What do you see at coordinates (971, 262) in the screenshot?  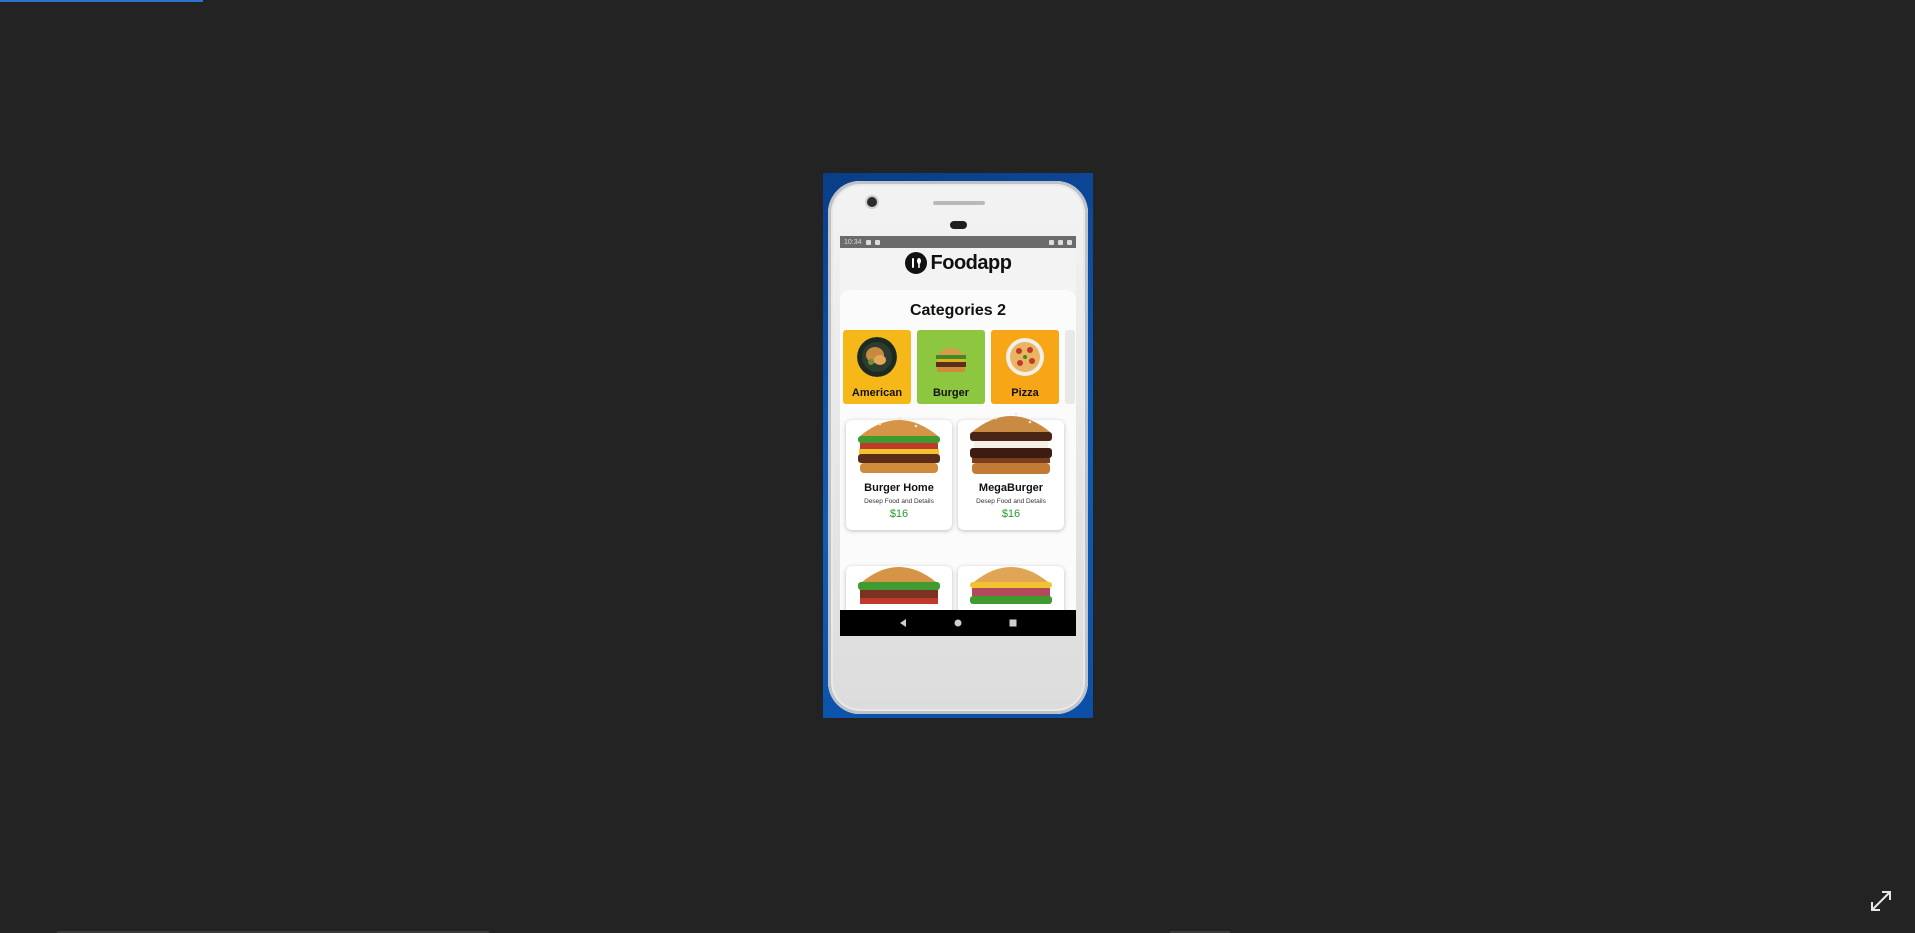 I see `app-logo-text: Foodapp` at bounding box center [971, 262].